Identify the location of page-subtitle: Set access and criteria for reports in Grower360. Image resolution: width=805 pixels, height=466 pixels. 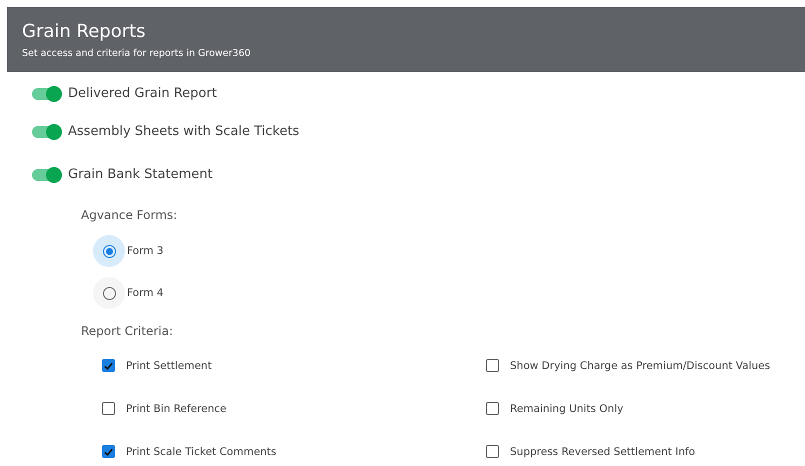
(137, 53).